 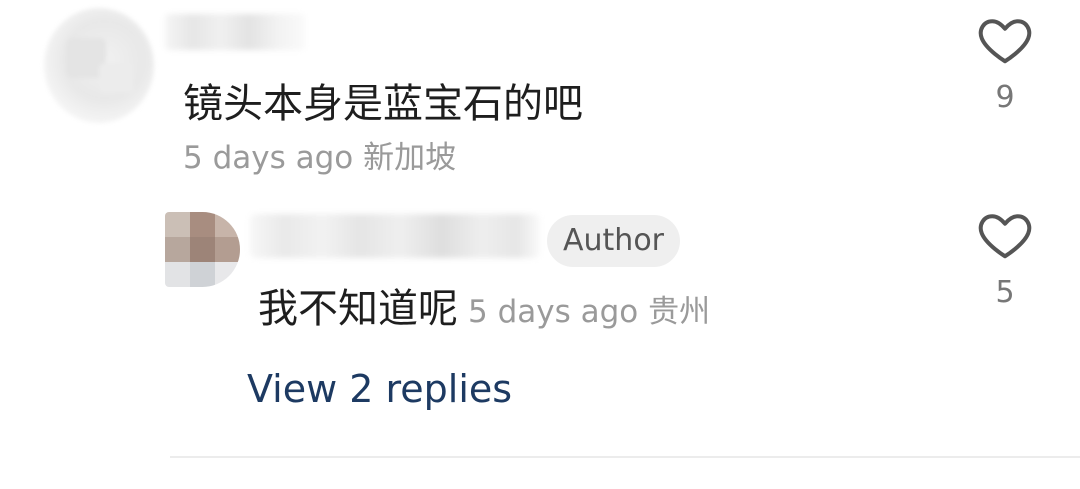 I want to click on reply-like-count: 5, so click(x=1005, y=292).